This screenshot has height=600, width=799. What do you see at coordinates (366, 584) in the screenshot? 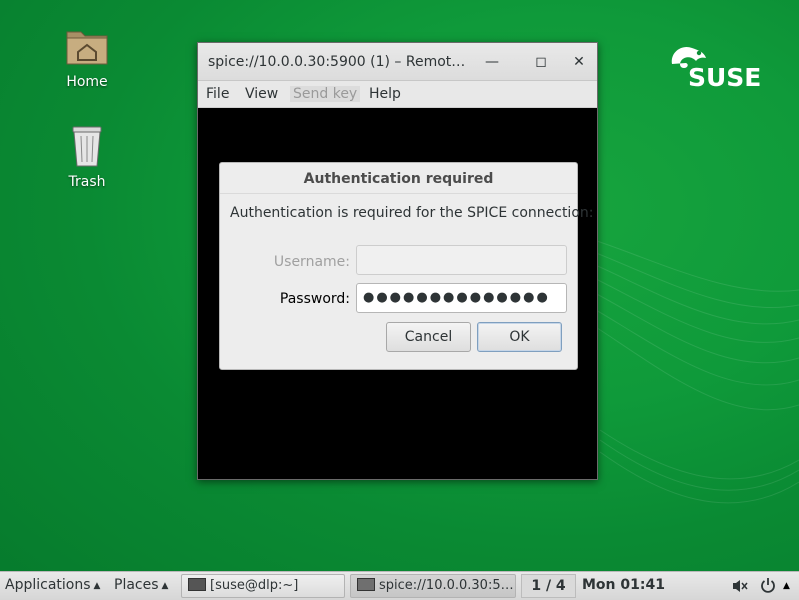
I see `remote-viewer-icon` at bounding box center [366, 584].